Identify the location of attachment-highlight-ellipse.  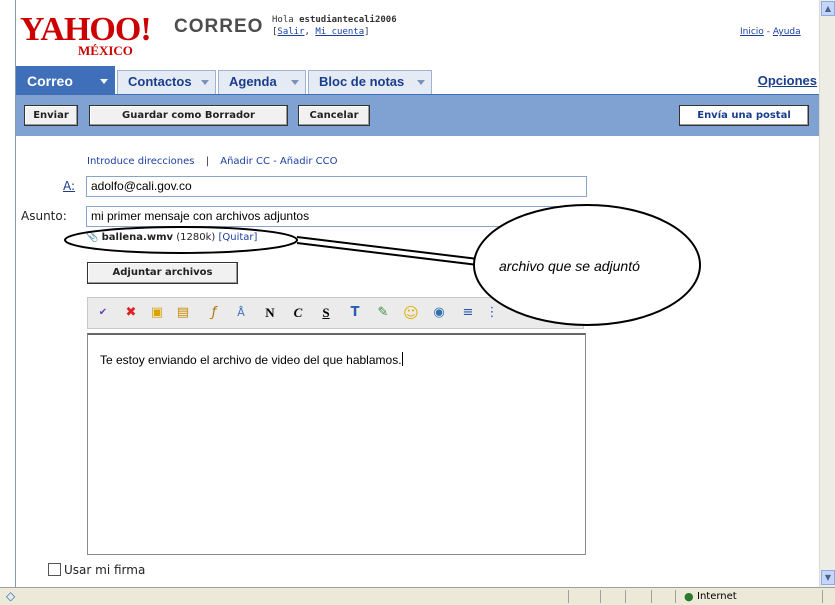
(181, 240).